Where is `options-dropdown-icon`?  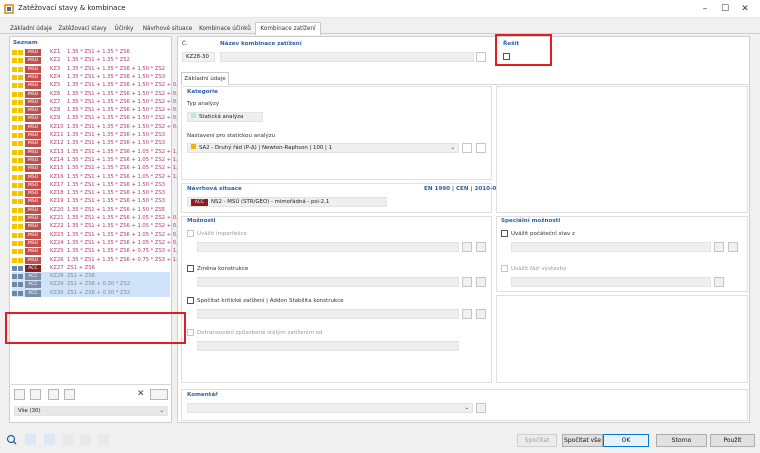 options-dropdown-icon is located at coordinates (159, 394).